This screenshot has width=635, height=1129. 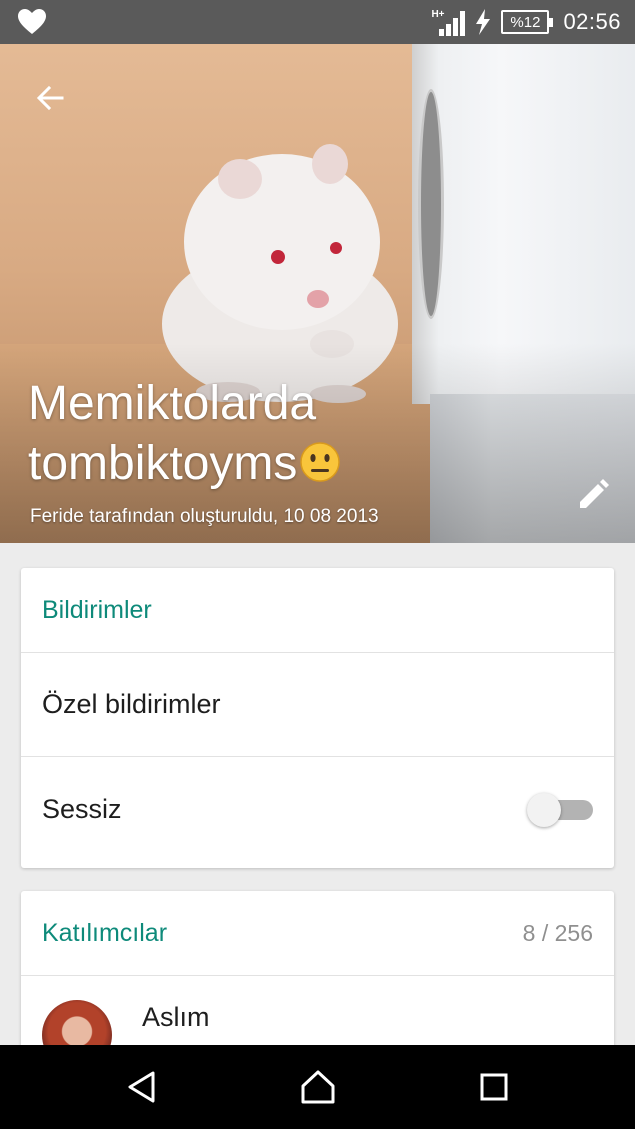 I want to click on edit-group-button, so click(x=593, y=495).